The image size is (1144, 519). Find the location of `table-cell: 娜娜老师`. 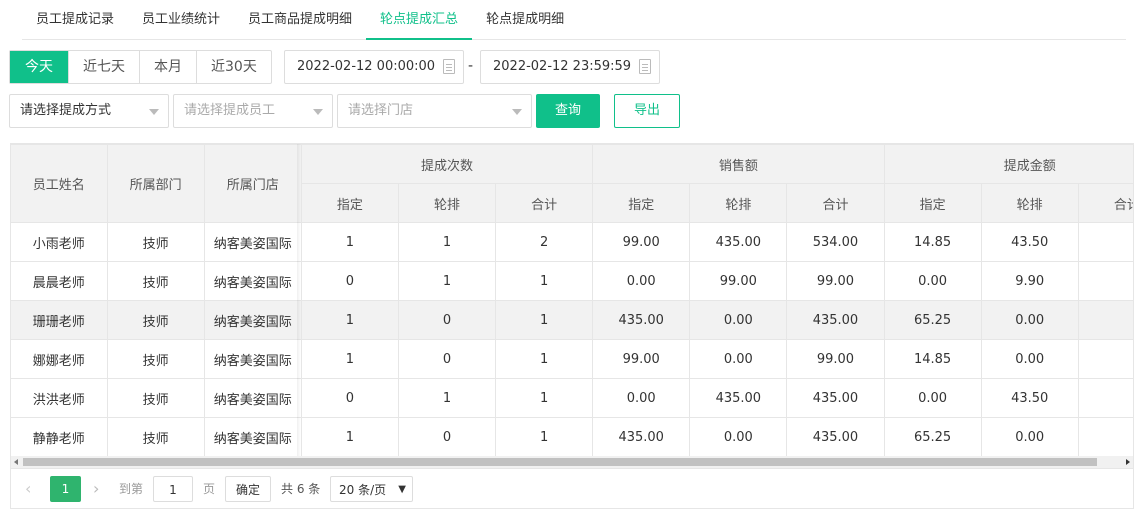

table-cell: 娜娜老师 is located at coordinates (59, 359).